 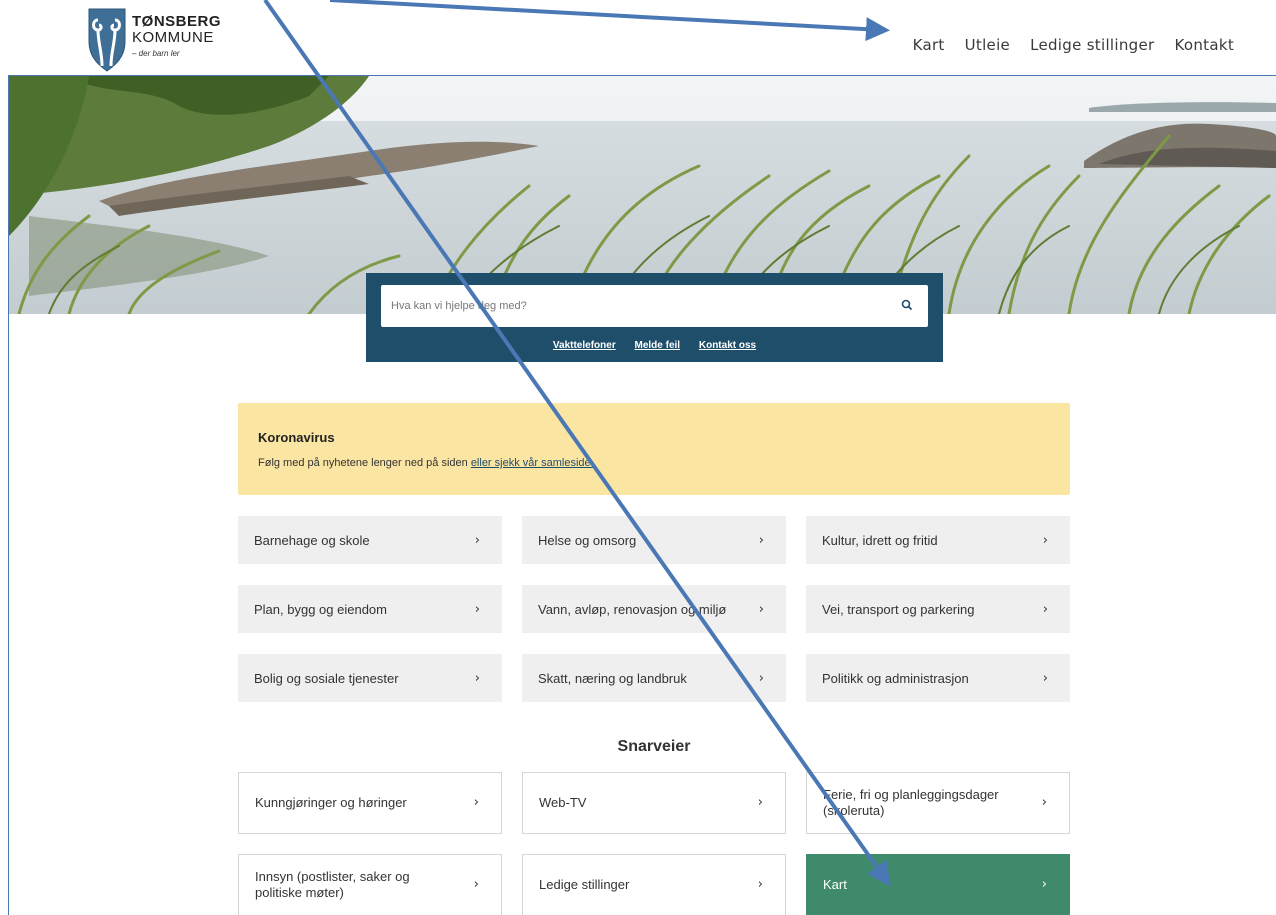 What do you see at coordinates (584, 885) in the screenshot?
I see `shortcut-label: Ledige stillinger` at bounding box center [584, 885].